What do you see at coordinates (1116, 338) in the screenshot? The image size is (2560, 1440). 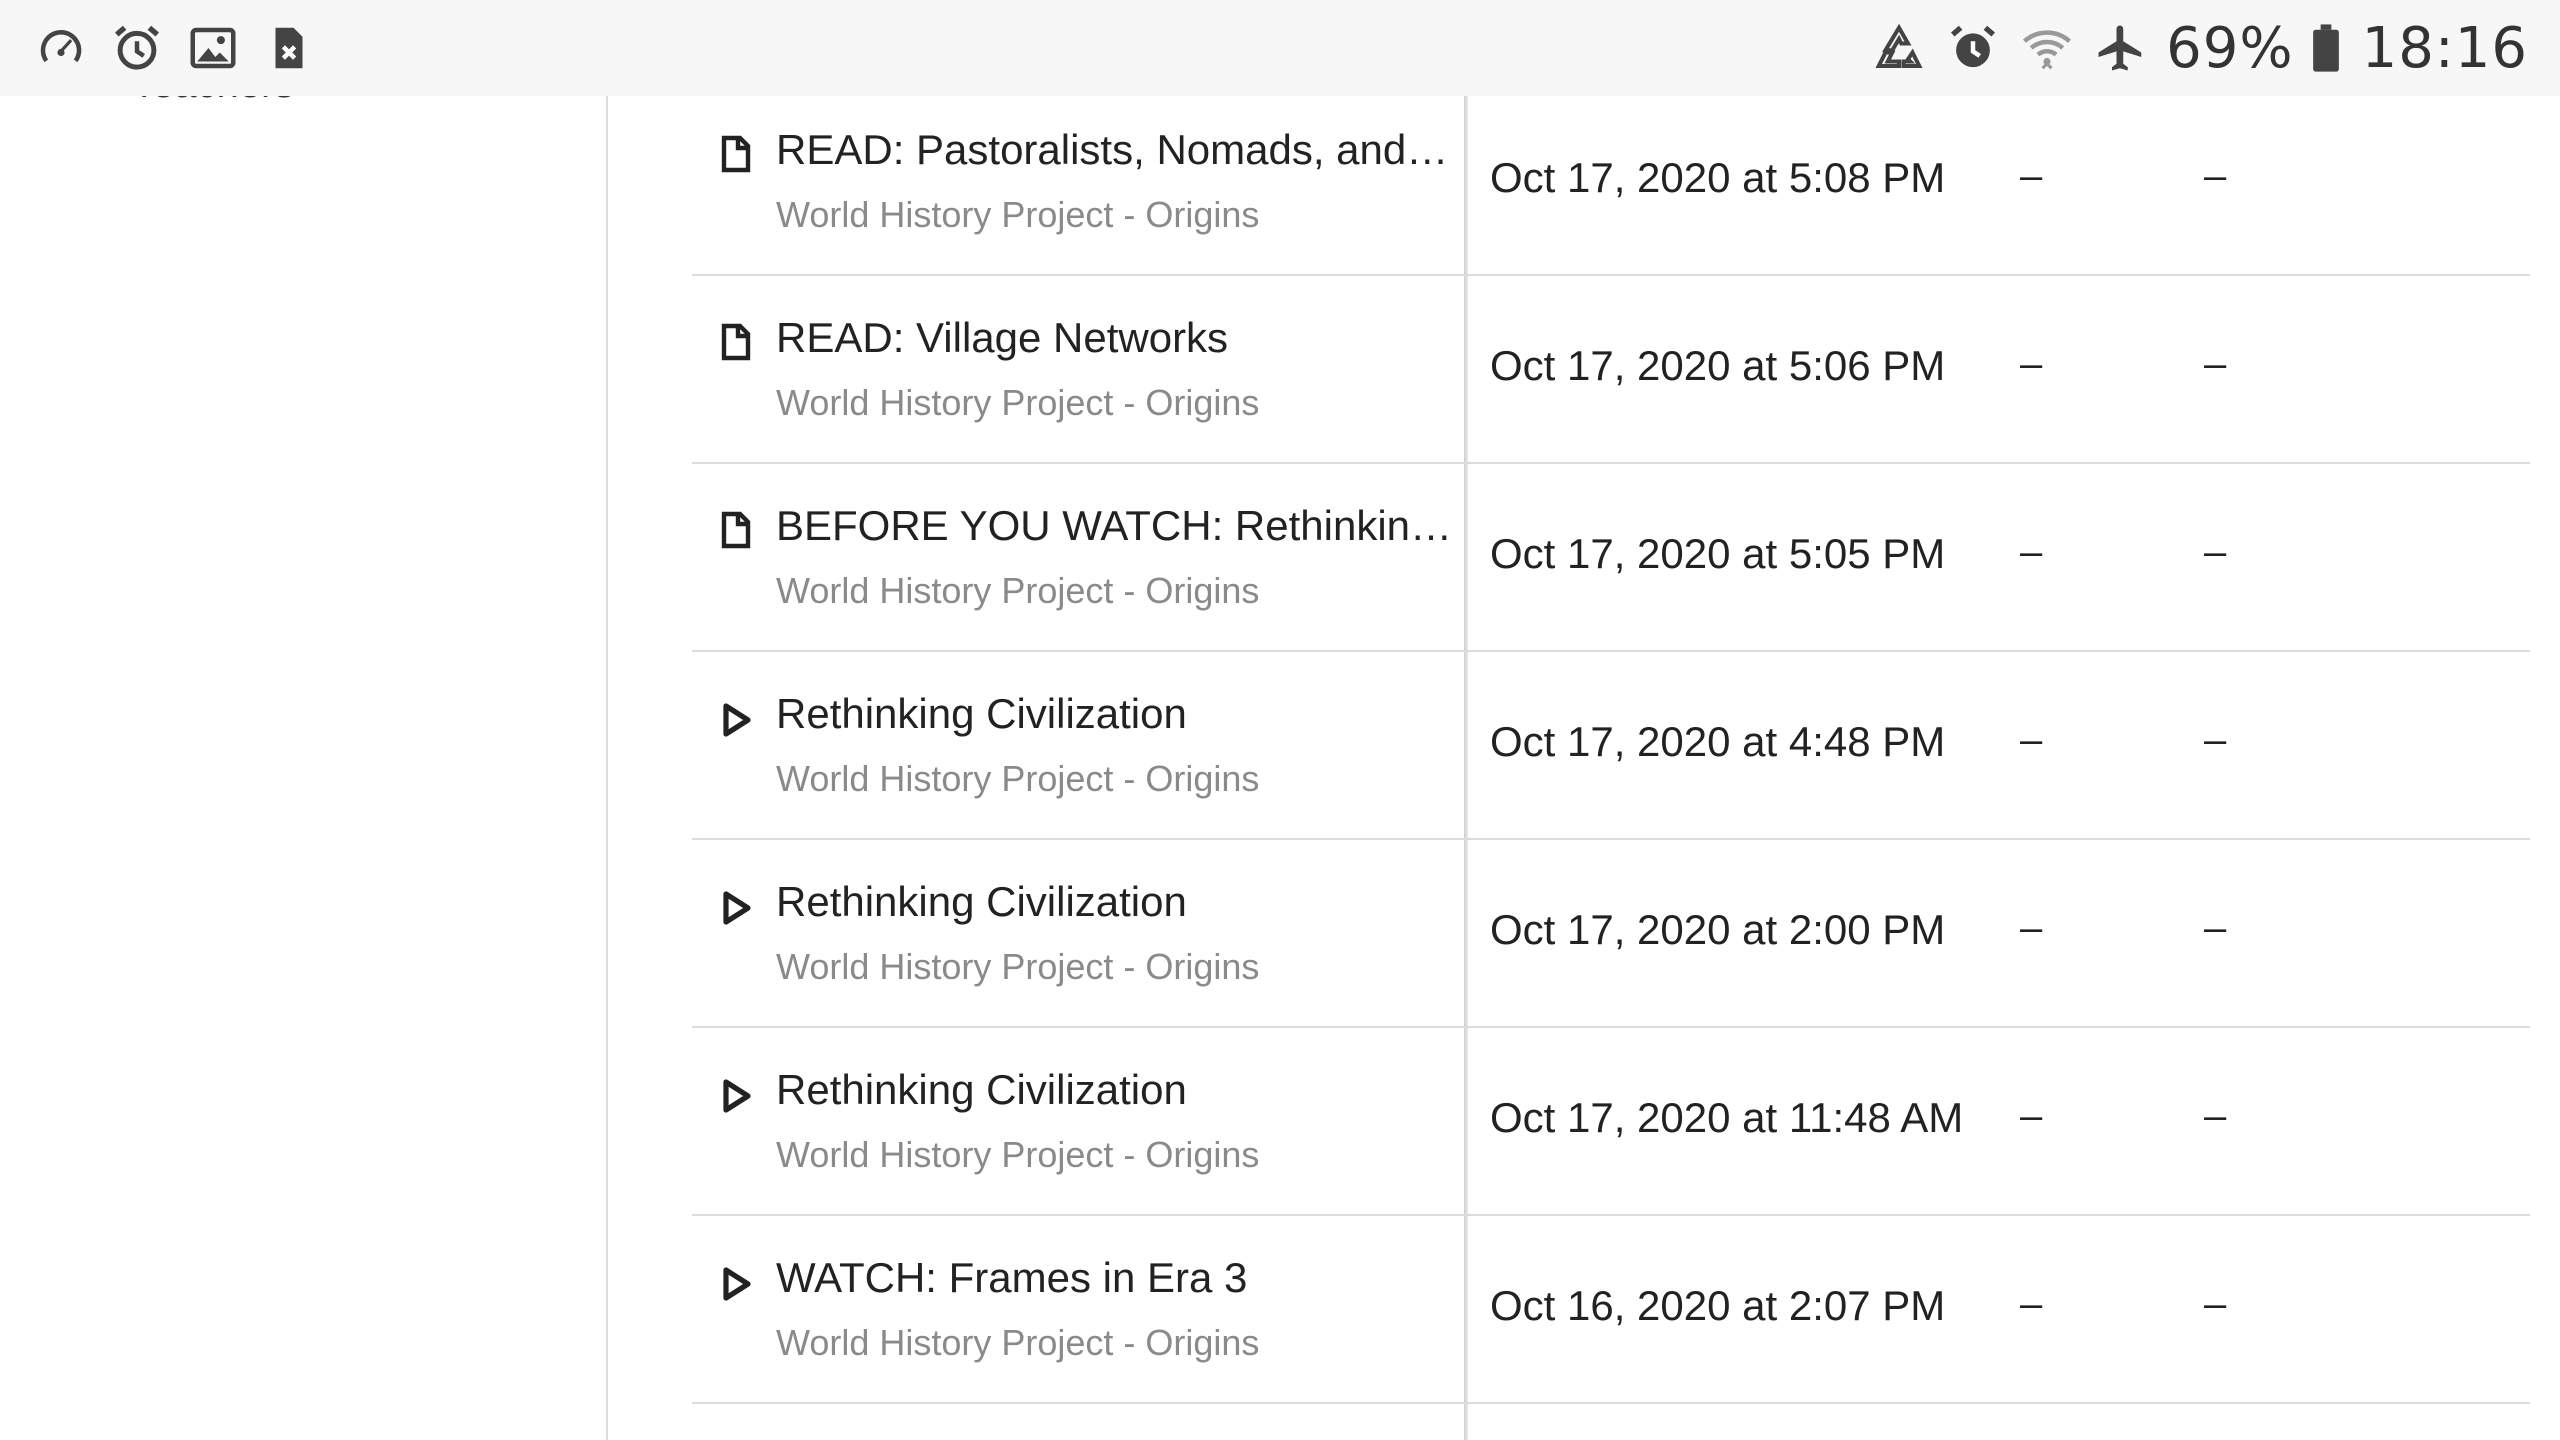 I see `activity-title: READ: Village Networks` at bounding box center [1116, 338].